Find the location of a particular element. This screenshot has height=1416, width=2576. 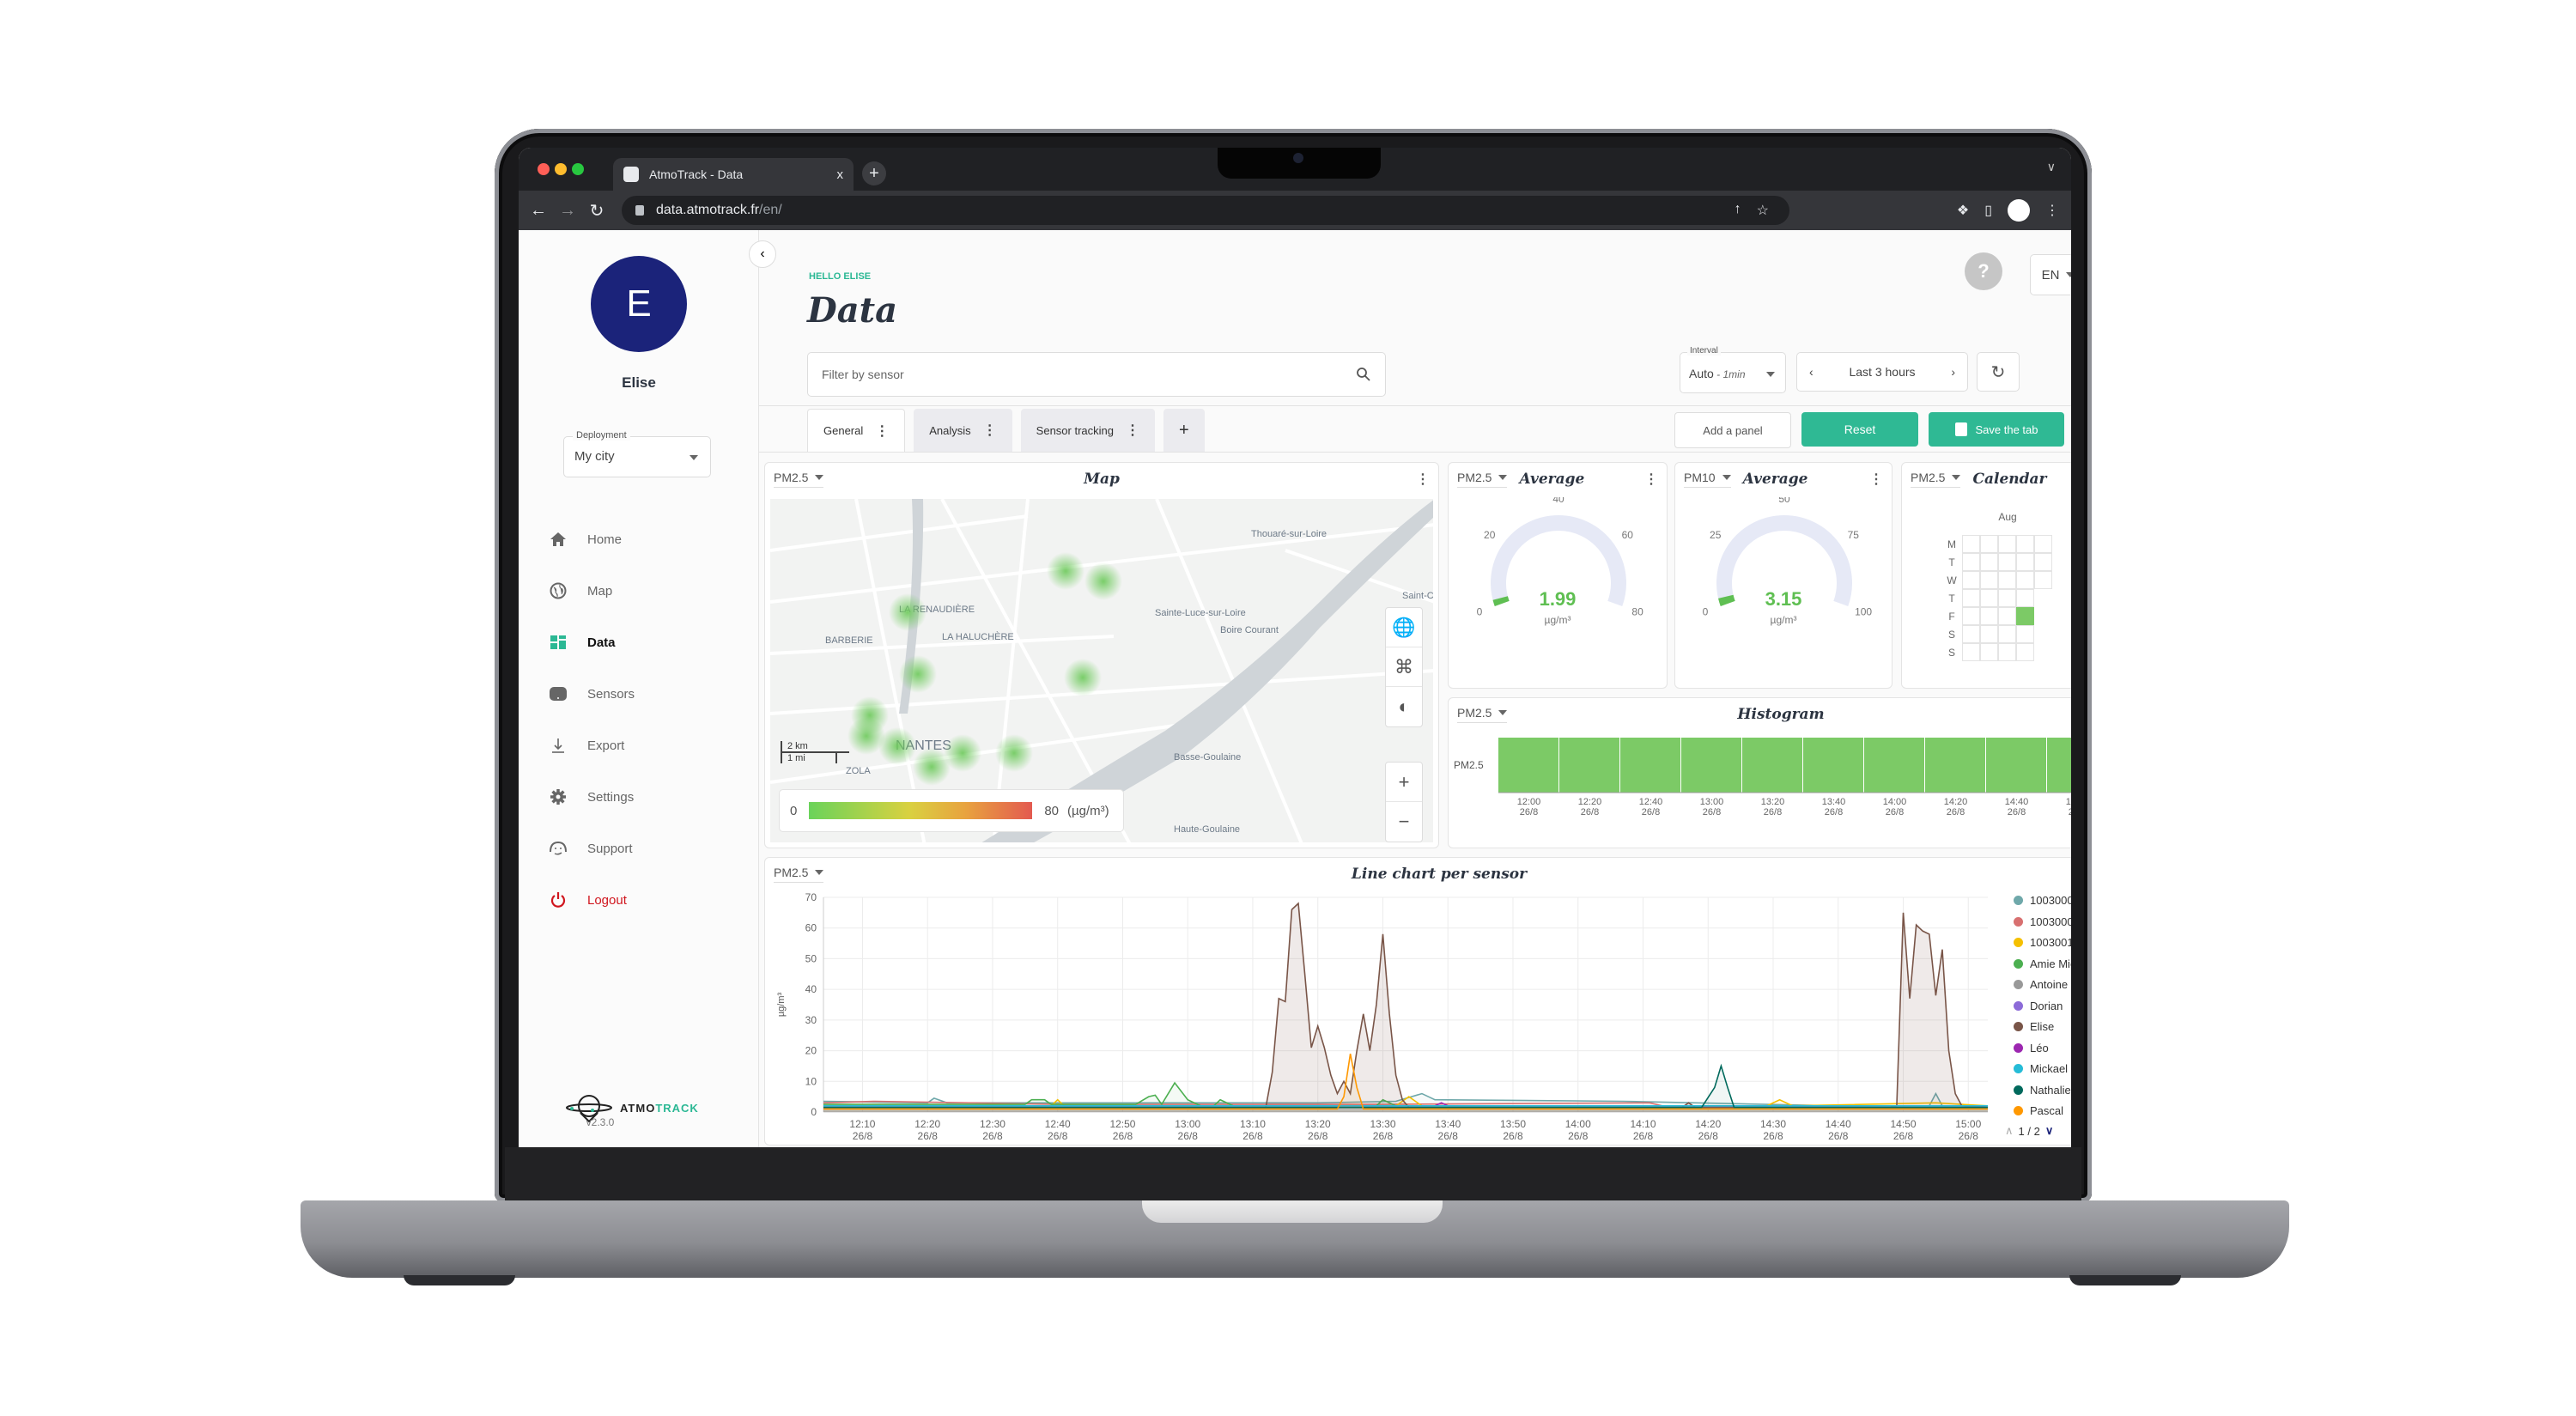

legend-item: Elise is located at coordinates (2034, 1026).